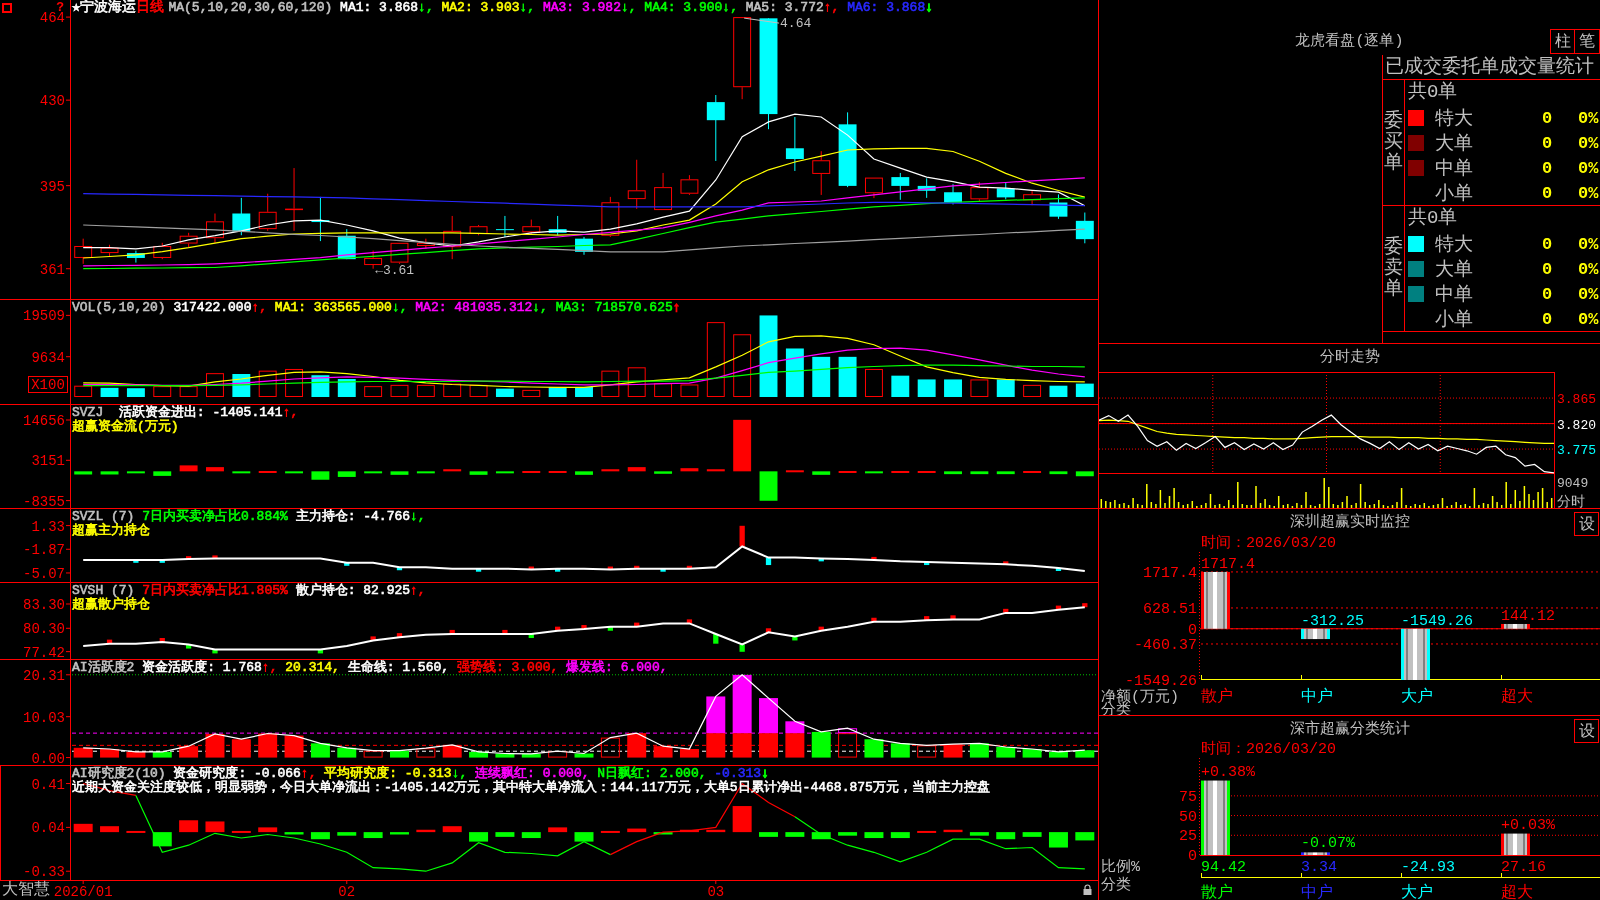 The width and height of the screenshot is (1600, 900). Describe the element at coordinates (48, 357) in the screenshot. I see `axis-label: 9634` at that location.